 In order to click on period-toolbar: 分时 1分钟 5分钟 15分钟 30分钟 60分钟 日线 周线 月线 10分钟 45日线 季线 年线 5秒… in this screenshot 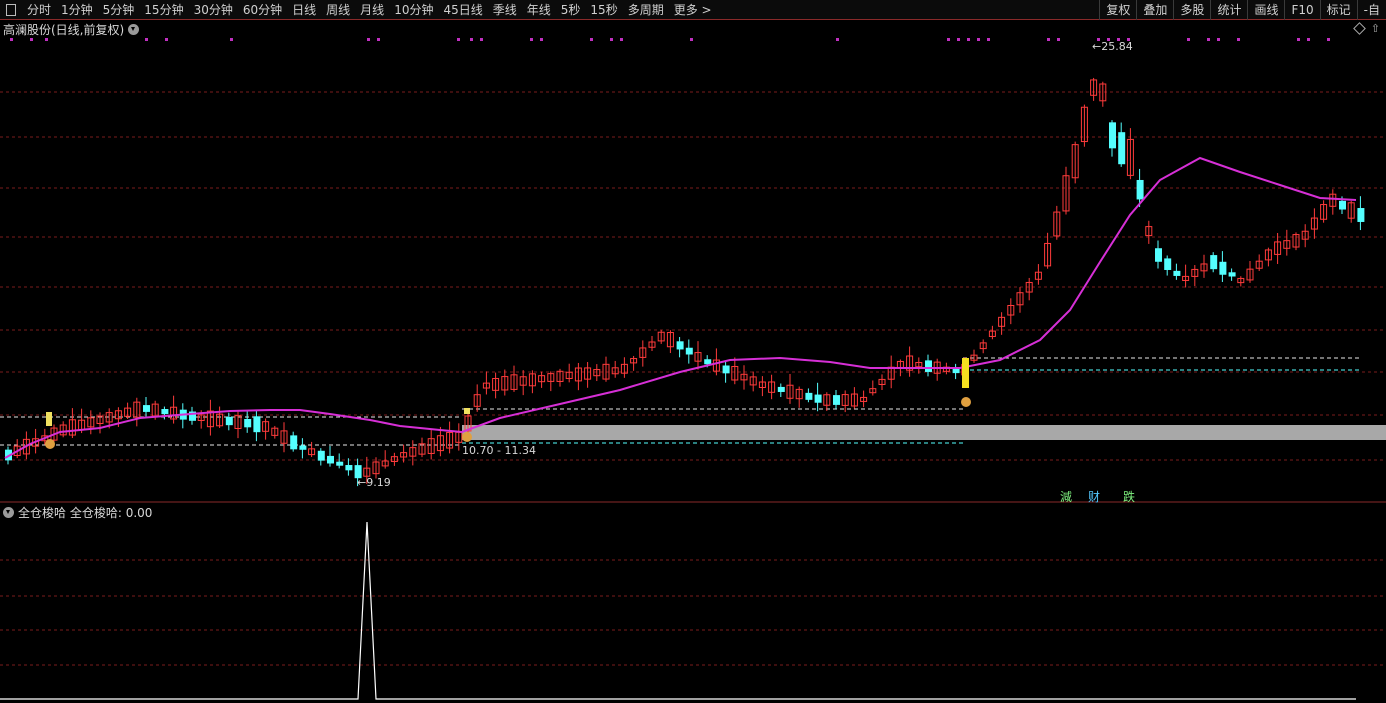, I will do `click(693, 10)`.